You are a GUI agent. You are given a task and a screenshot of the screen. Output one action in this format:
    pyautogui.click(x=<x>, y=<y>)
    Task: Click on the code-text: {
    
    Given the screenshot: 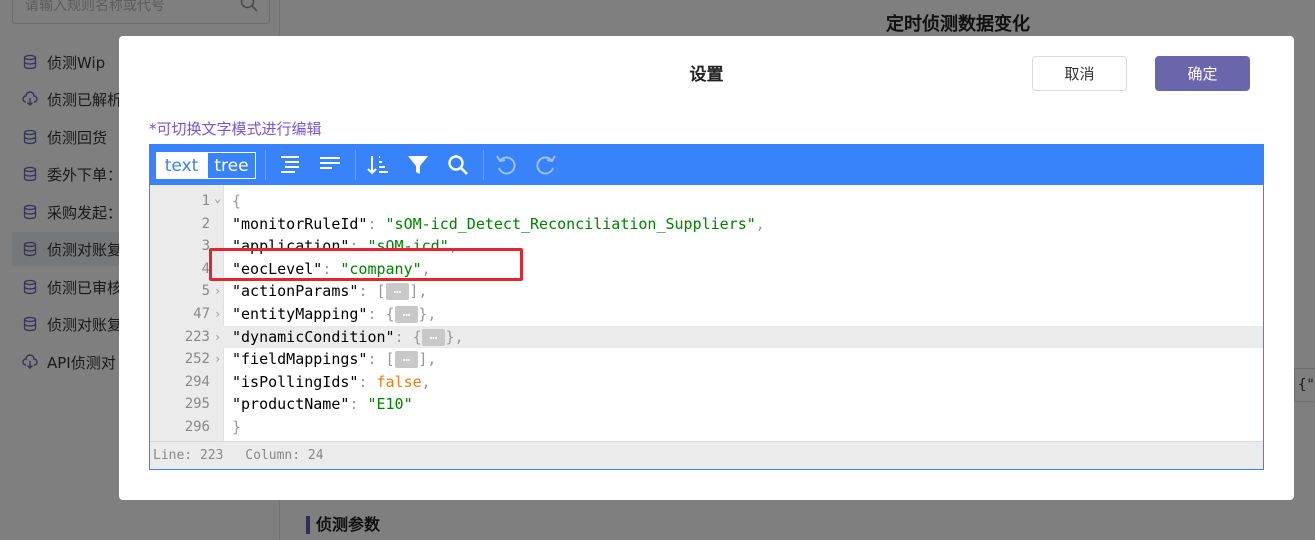 What is the action you would take?
    pyautogui.click(x=236, y=201)
    